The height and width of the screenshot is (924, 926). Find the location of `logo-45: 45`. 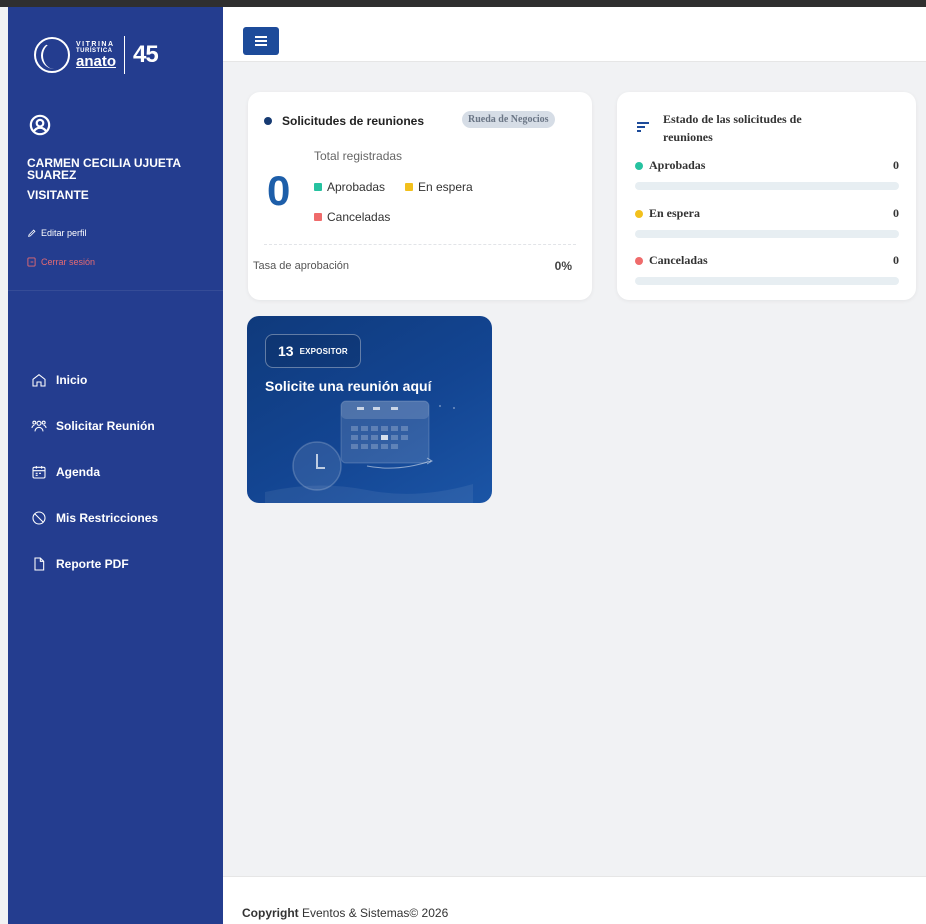

logo-45: 45 is located at coordinates (146, 54).